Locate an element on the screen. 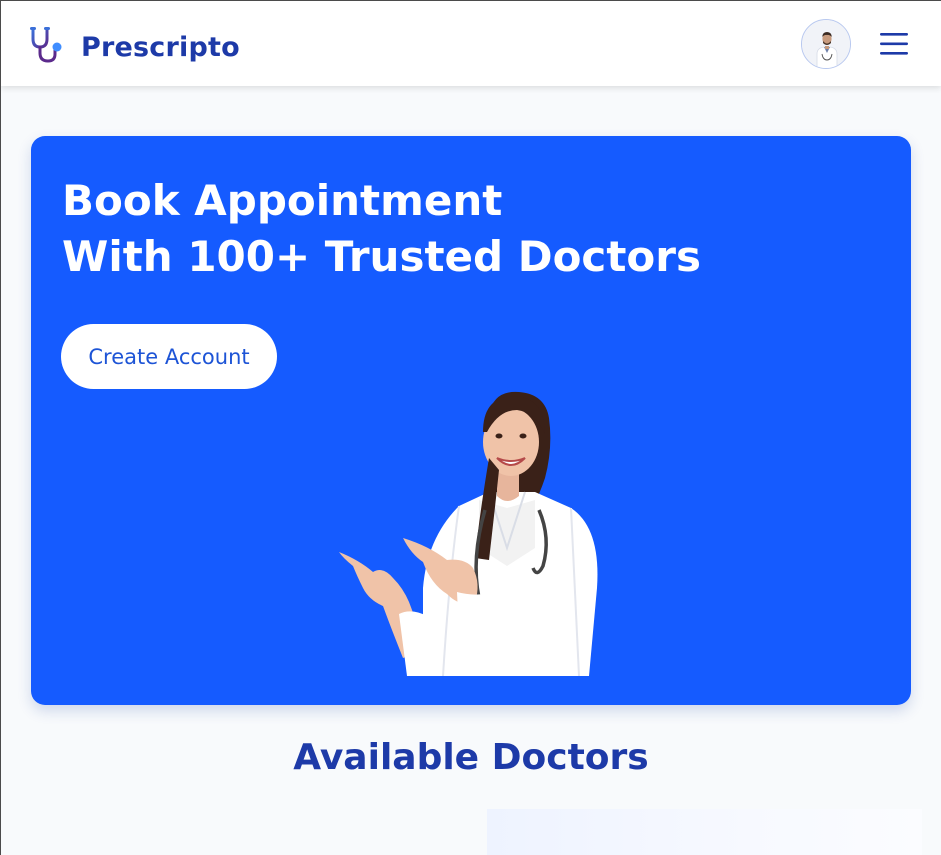 This screenshot has height=855, width=941. brand-logo: Prescripto is located at coordinates (133, 47).